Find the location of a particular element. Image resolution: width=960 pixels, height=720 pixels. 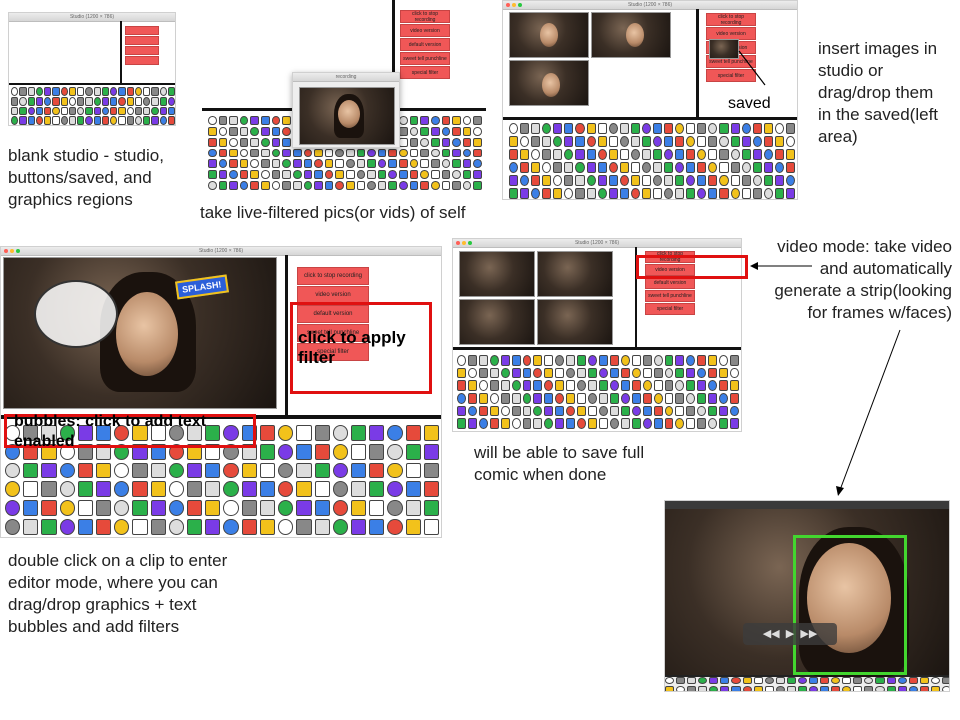

video-version-button is located at coordinates (142, 40).